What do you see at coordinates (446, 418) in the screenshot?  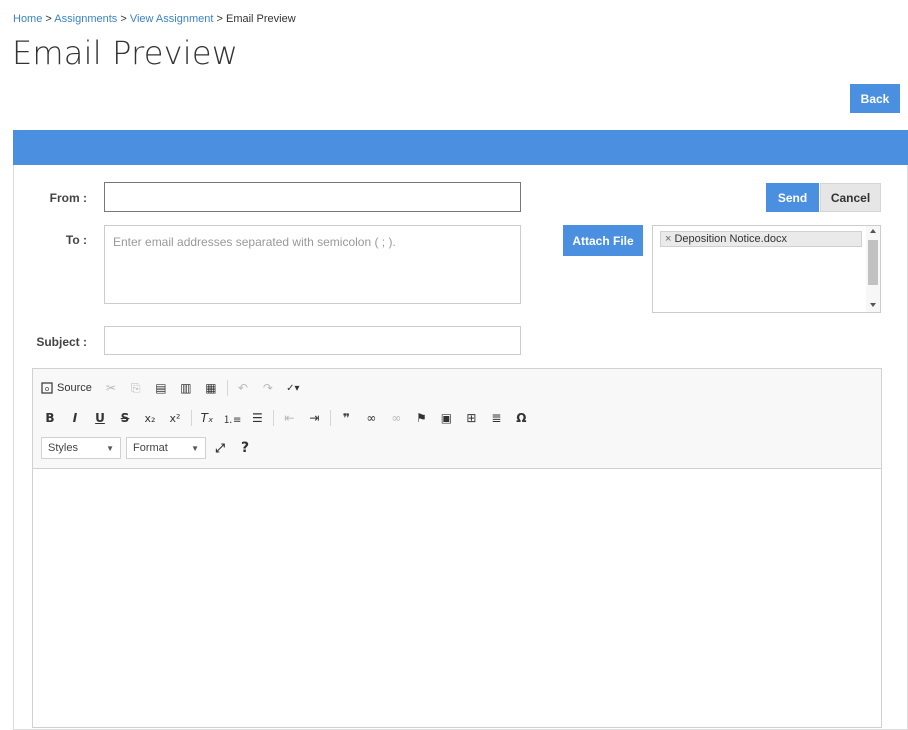 I see `image-icon: ▣` at bounding box center [446, 418].